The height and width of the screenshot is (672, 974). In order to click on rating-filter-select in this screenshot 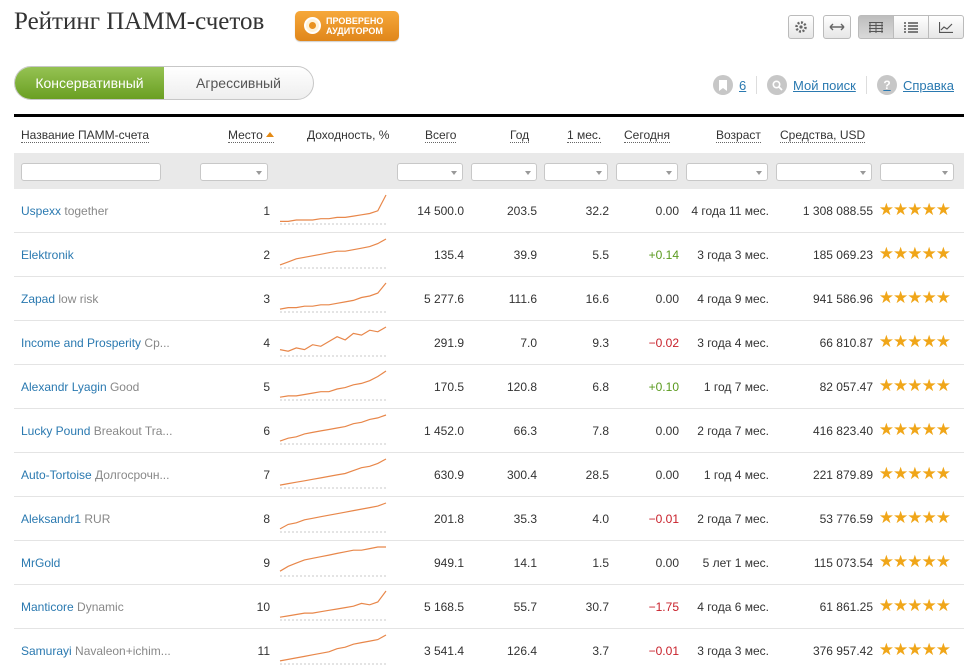, I will do `click(917, 172)`.